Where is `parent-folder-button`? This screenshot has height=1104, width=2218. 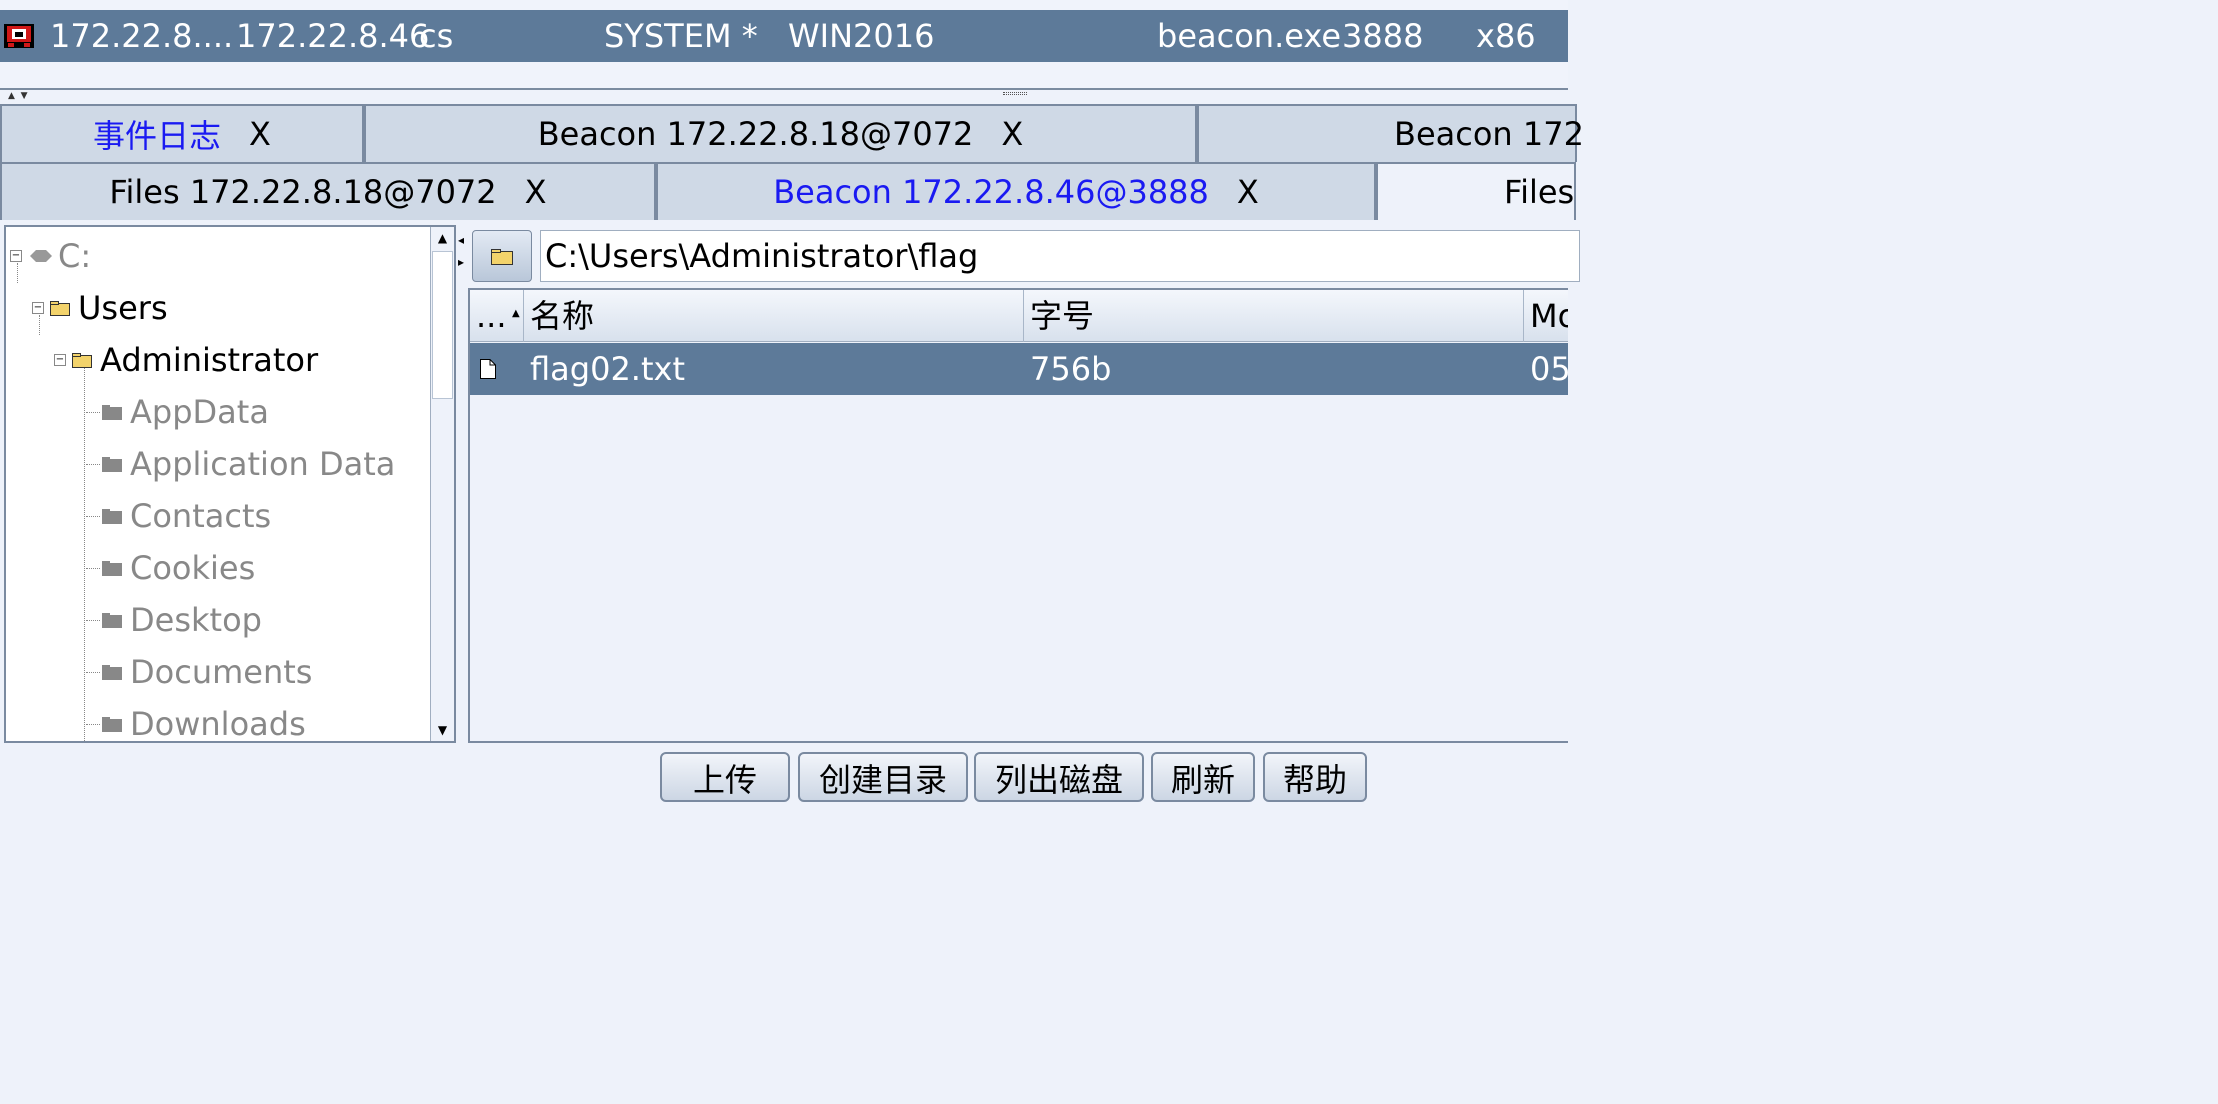 parent-folder-button is located at coordinates (502, 256).